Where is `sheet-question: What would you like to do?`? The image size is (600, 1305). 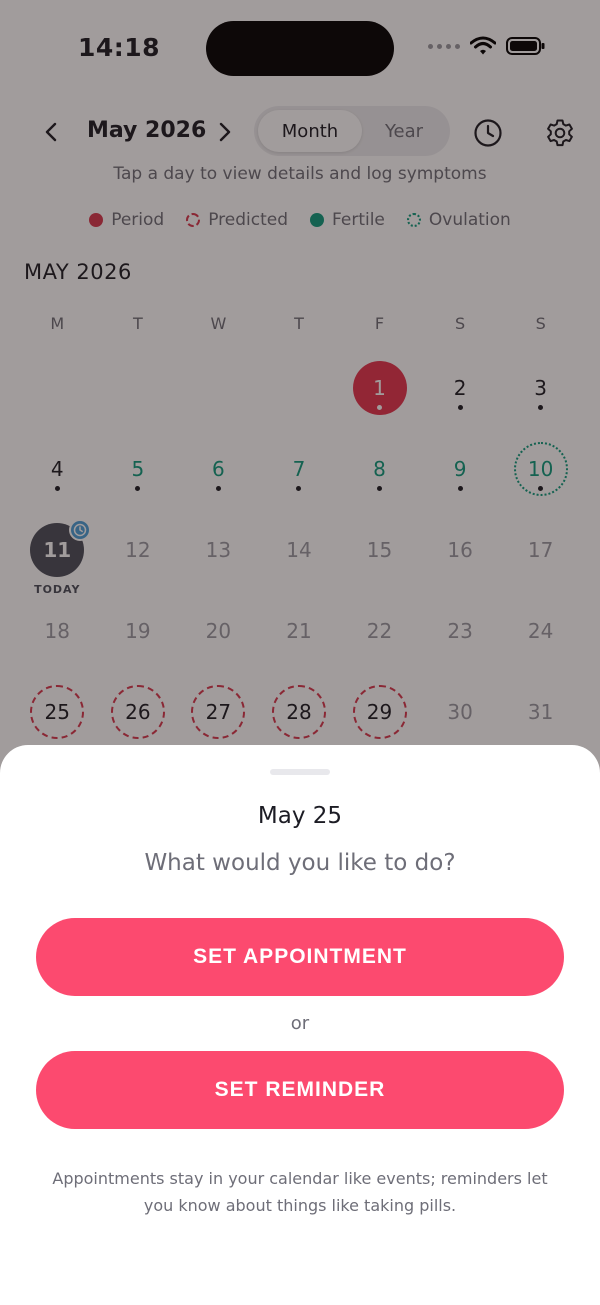 sheet-question: What would you like to do? is located at coordinates (300, 863).